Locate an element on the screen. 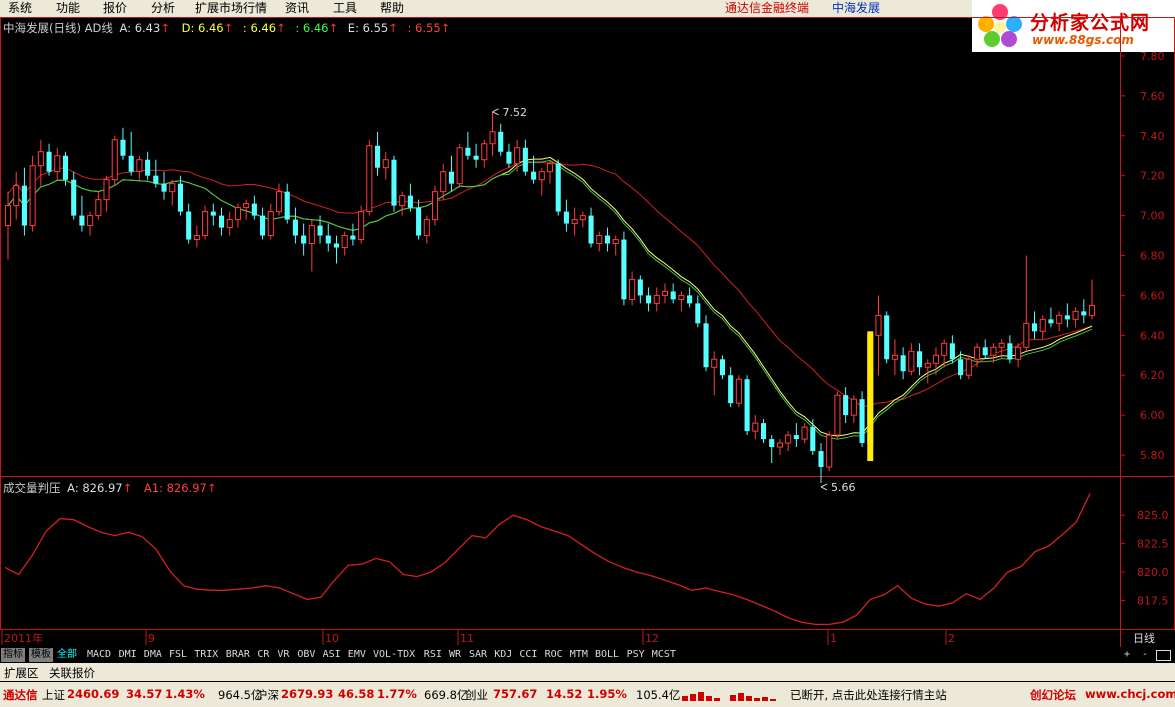  tab-trix: TRIX is located at coordinates (206, 655).